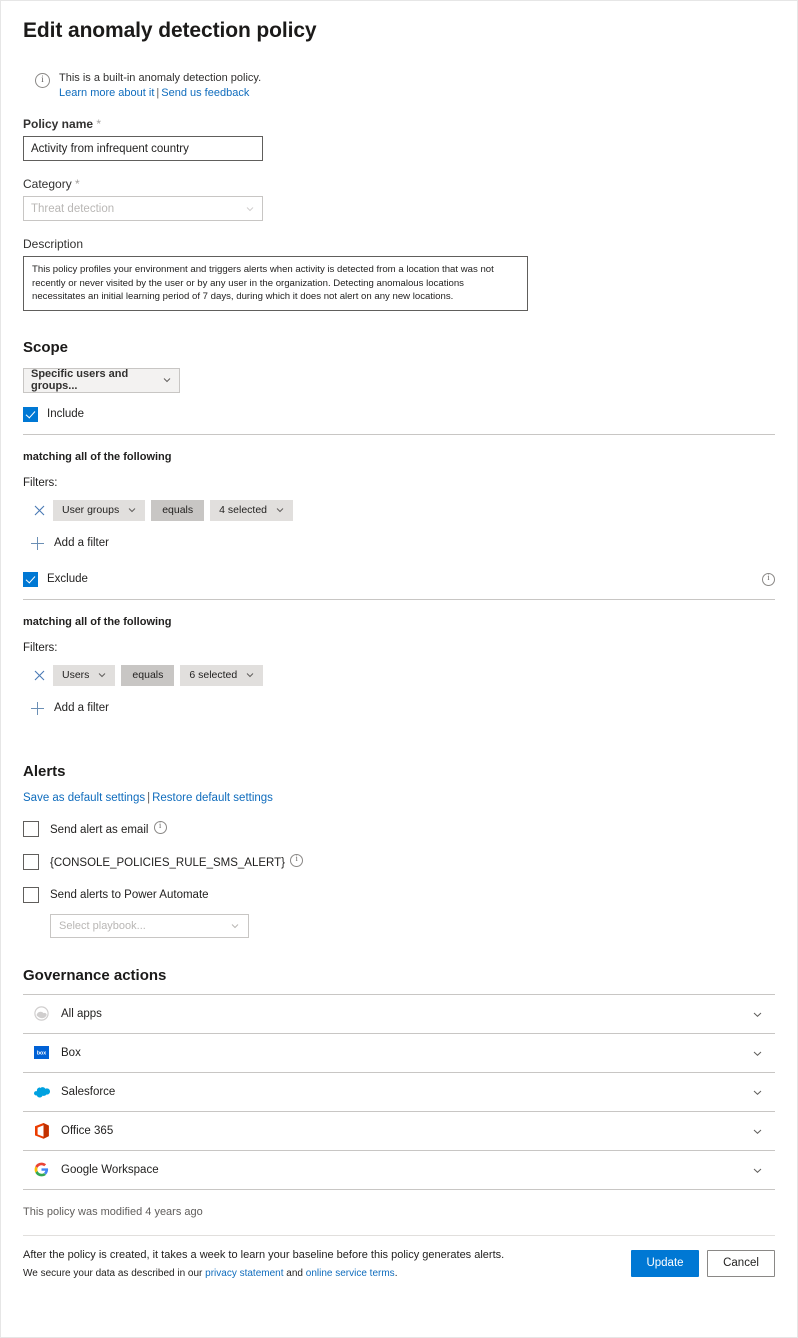  I want to click on footer-secure-prefix: We secure your data as described in our, so click(114, 1273).